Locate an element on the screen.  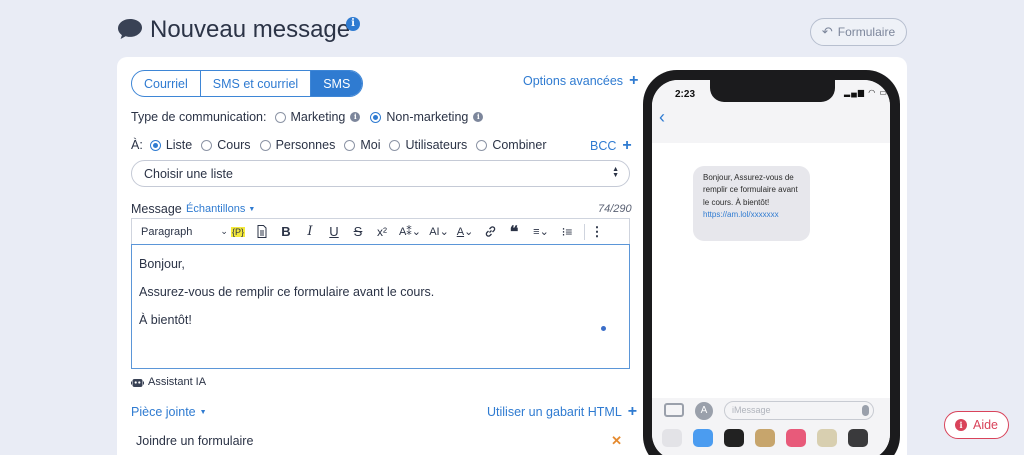
html-template-link: Utiliser un gabarit HTML + is located at coordinates (562, 411).